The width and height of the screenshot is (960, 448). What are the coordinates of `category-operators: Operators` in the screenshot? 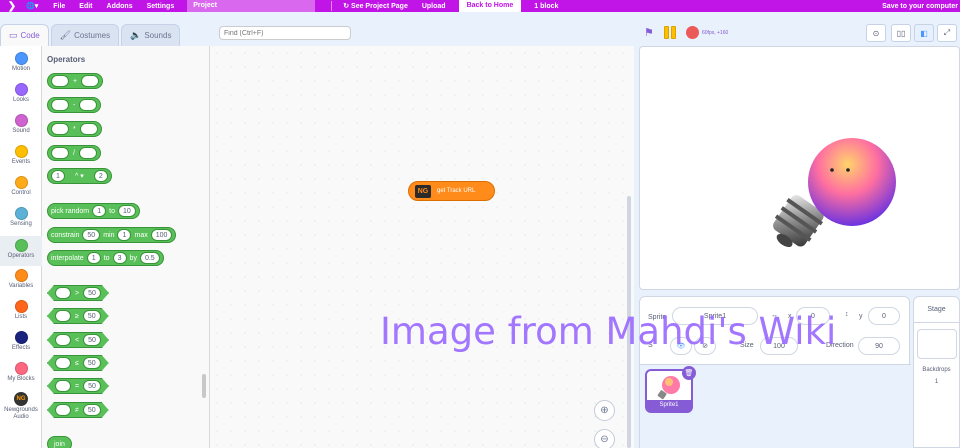 It's located at (21, 251).